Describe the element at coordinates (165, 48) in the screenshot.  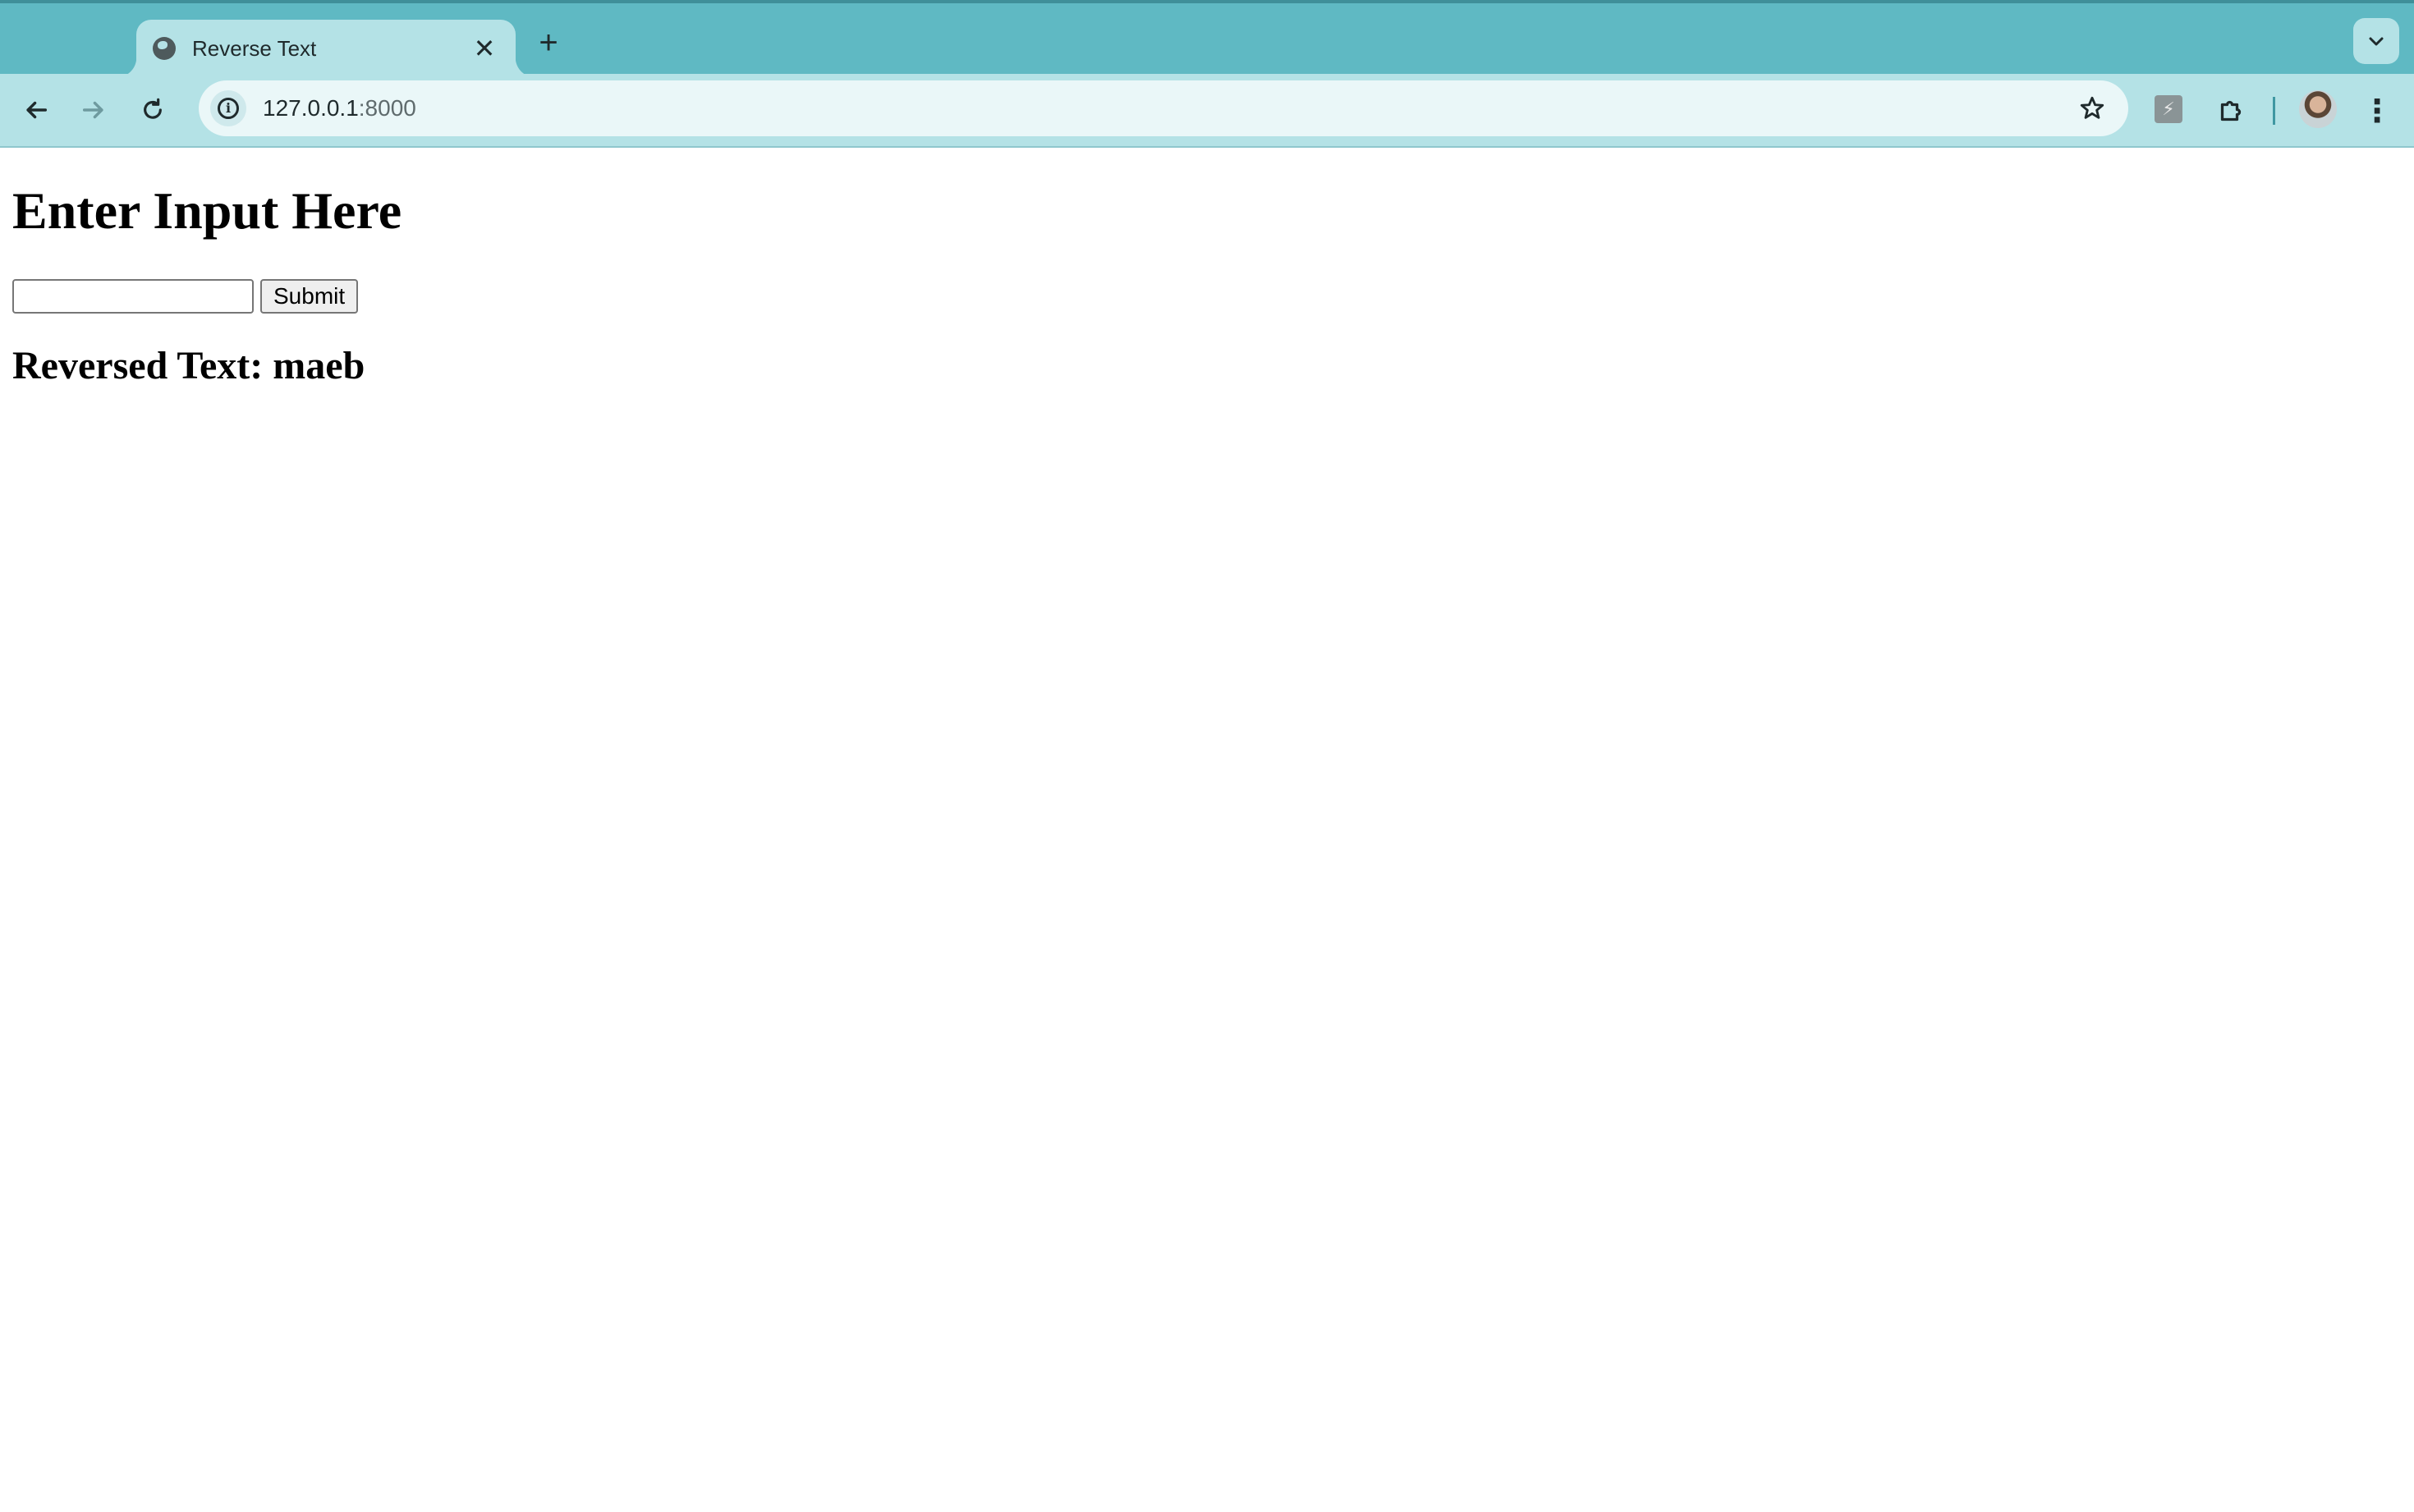
I see `globe-icon` at that location.